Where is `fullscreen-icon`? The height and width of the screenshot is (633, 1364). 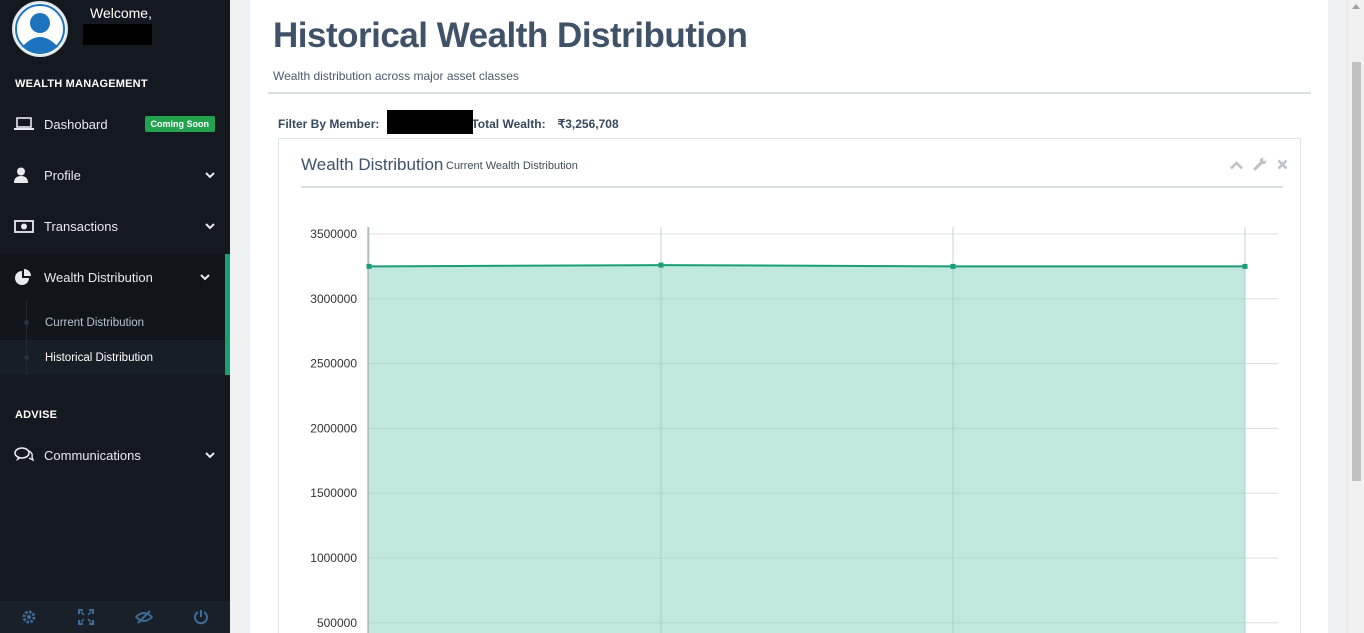 fullscreen-icon is located at coordinates (87, 617).